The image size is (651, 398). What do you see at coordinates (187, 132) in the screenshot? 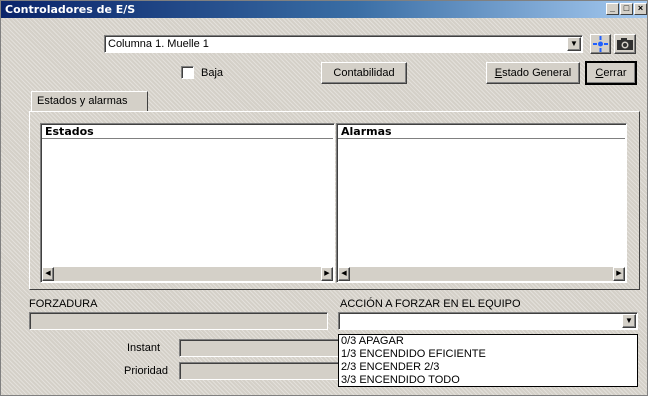
I see `estados-header: Estados` at bounding box center [187, 132].